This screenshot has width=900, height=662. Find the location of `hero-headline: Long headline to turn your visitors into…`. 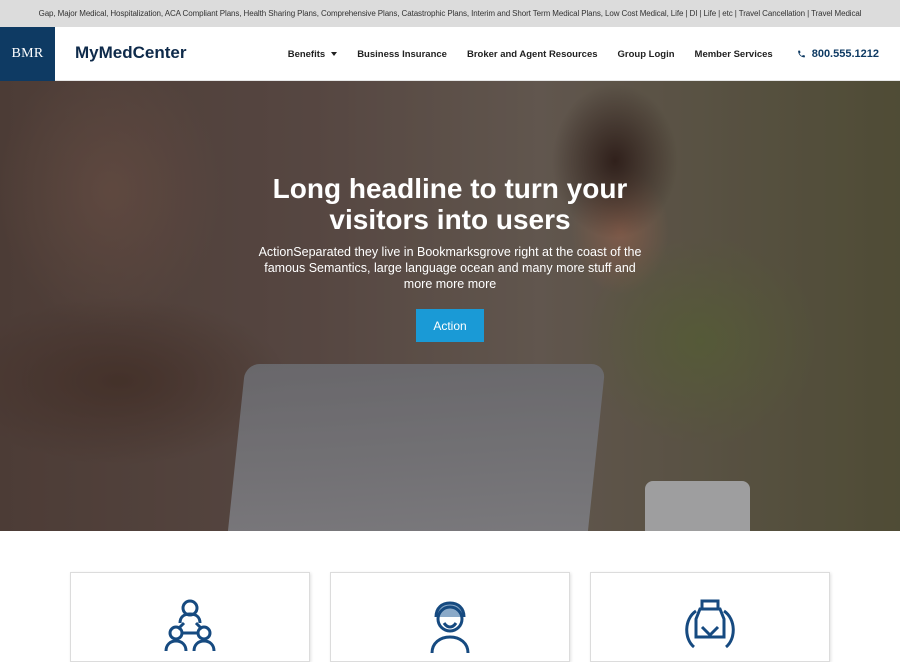

hero-headline: Long headline to turn your visitors into… is located at coordinates (450, 204).